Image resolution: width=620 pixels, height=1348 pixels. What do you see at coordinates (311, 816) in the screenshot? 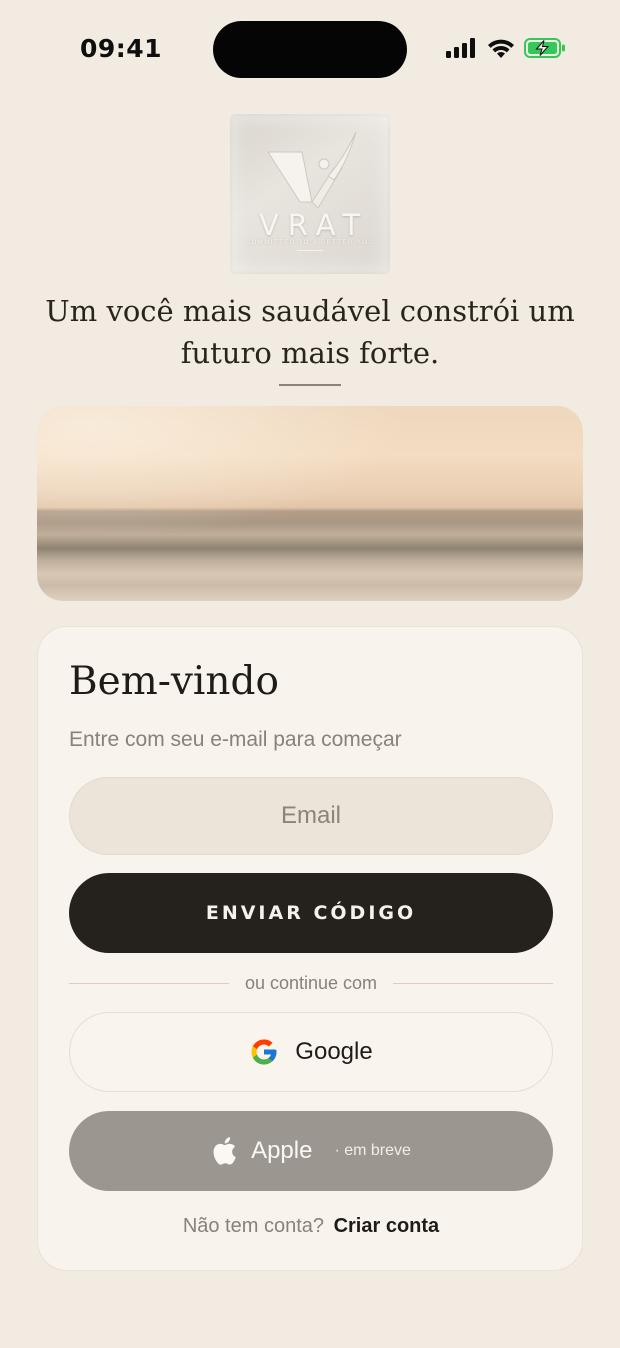
I see `email-input` at bounding box center [311, 816].